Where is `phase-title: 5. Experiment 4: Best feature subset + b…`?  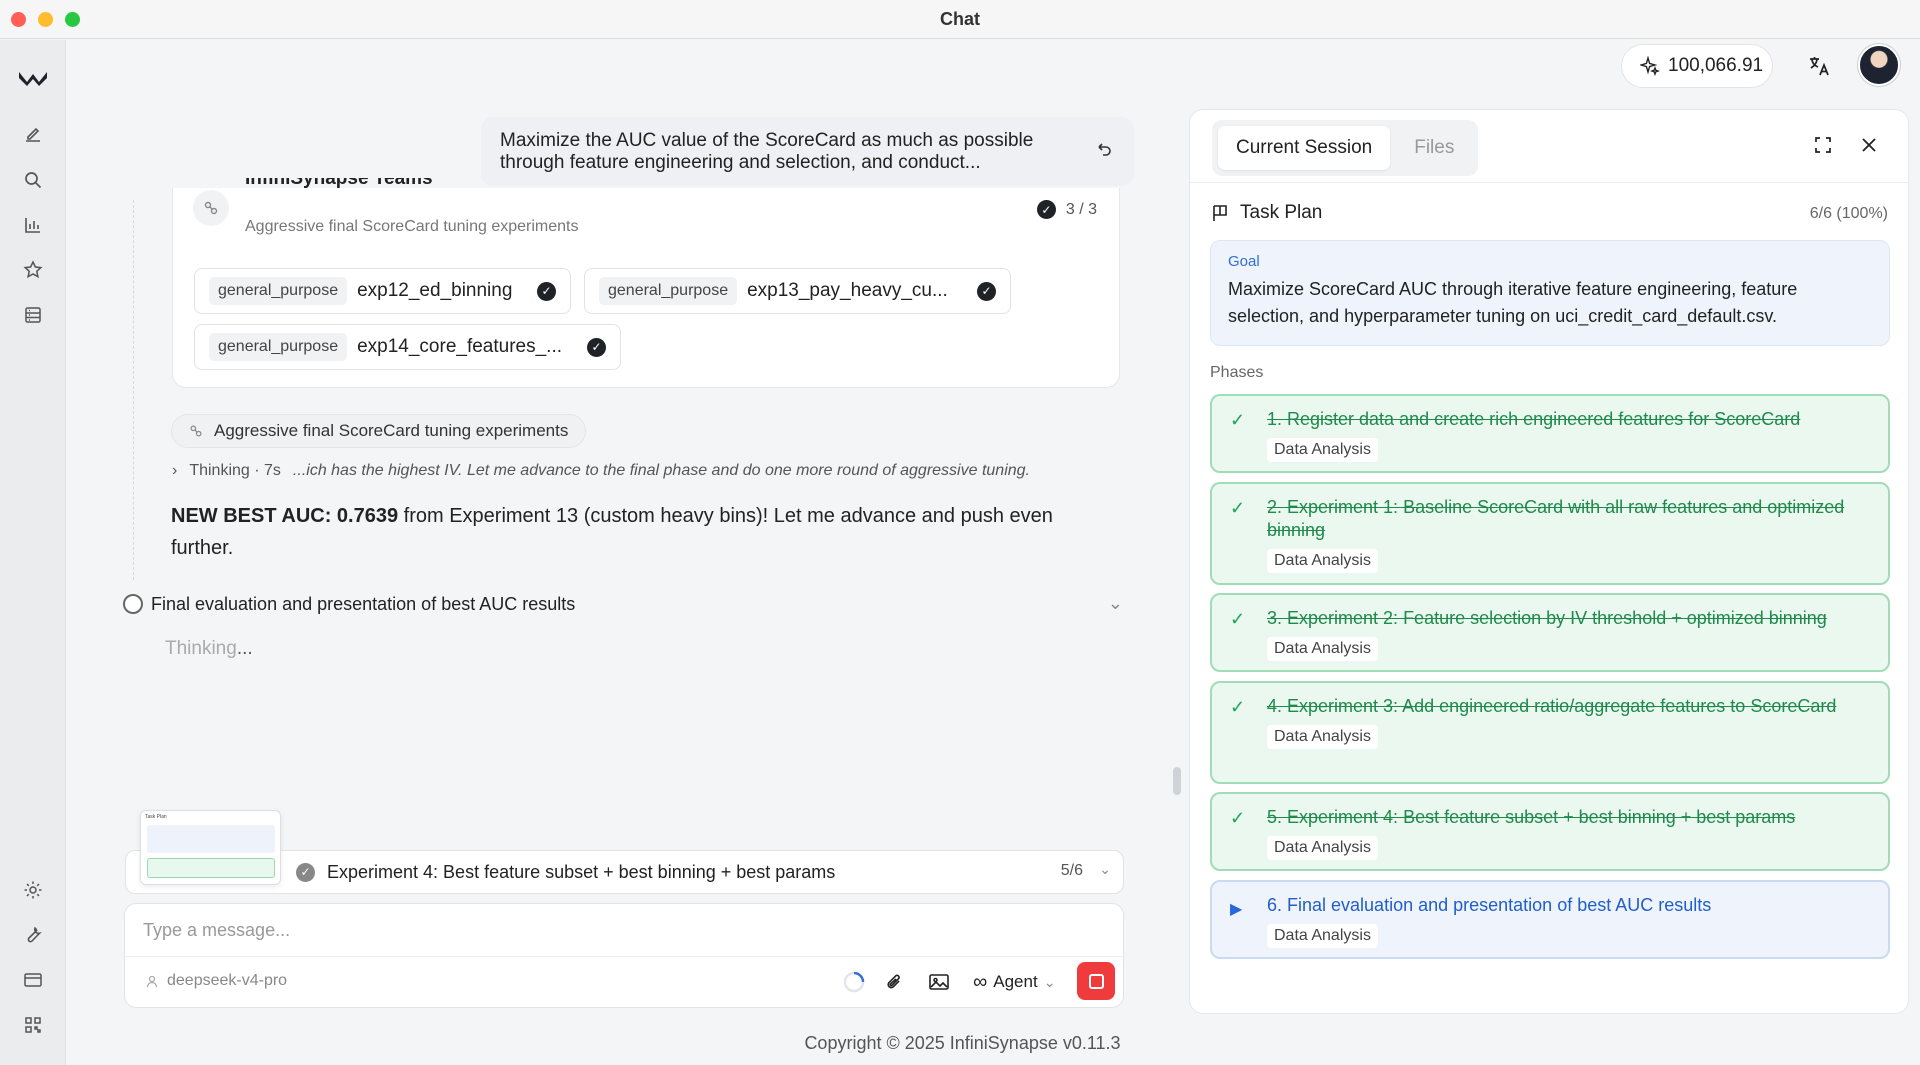
phase-title: 5. Experiment 4: Best feature subset + b… is located at coordinates (1531, 817).